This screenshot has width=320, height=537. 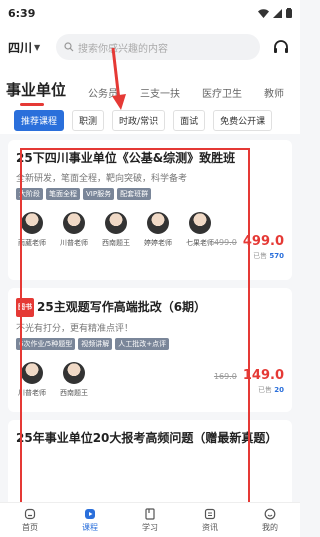 I want to click on filter-chips: 推荐课程 职测 时政/常识 面试 免费公开课, so click(x=150, y=120).